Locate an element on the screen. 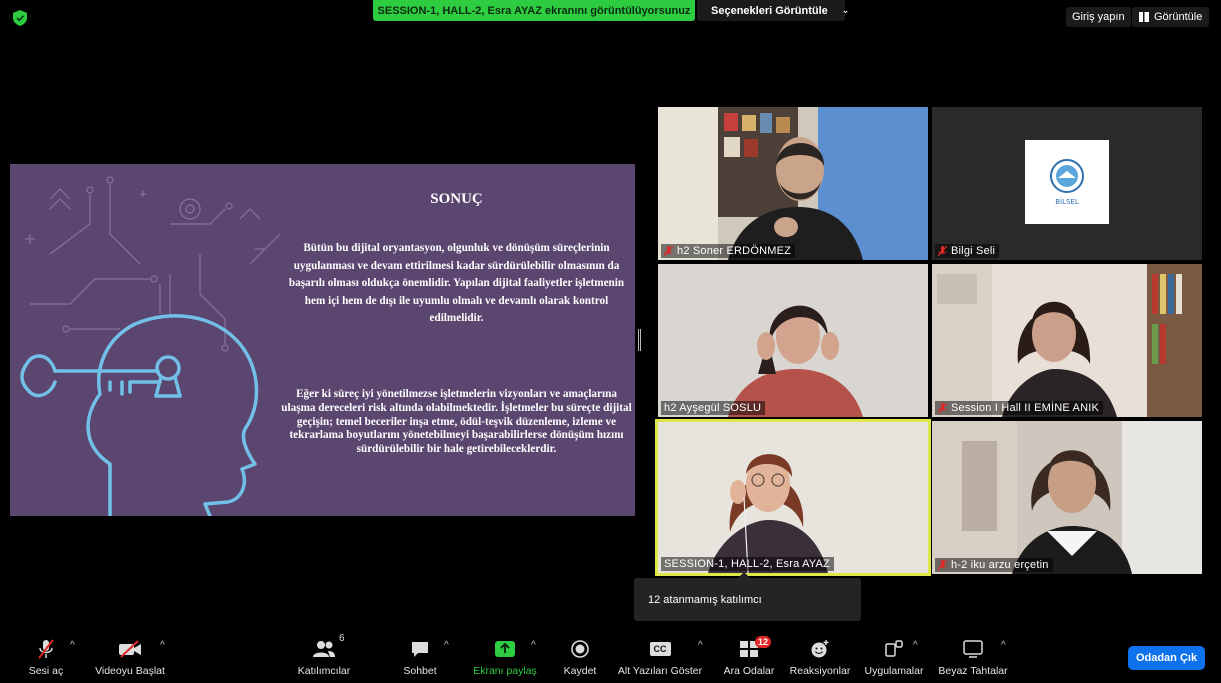  bilsel-logo-text: BİLSEL is located at coordinates (1067, 201).